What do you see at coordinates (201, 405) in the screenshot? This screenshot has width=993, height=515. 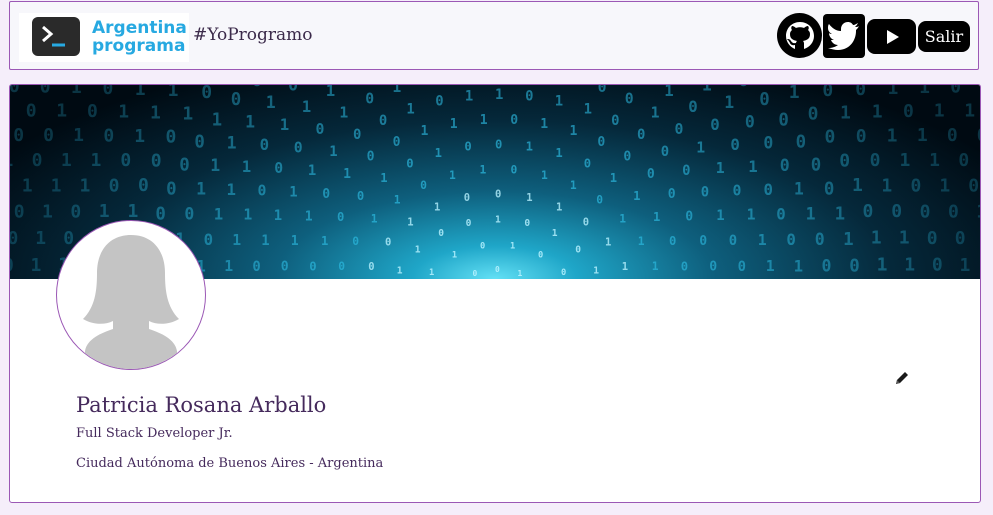 I see `profile-name: Patricia Rosana Arballo` at bounding box center [201, 405].